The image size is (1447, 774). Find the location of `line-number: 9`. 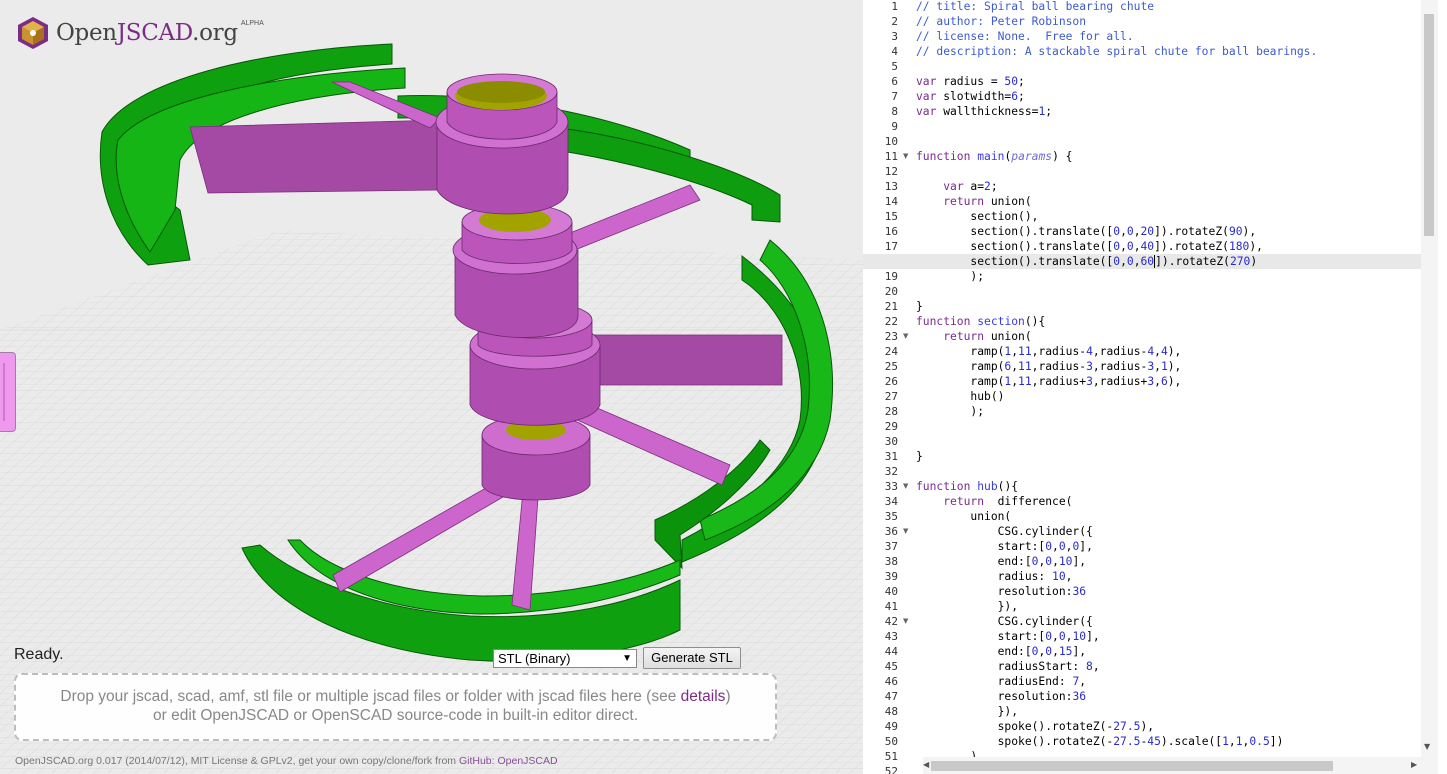

line-number: 9 is located at coordinates (894, 126).